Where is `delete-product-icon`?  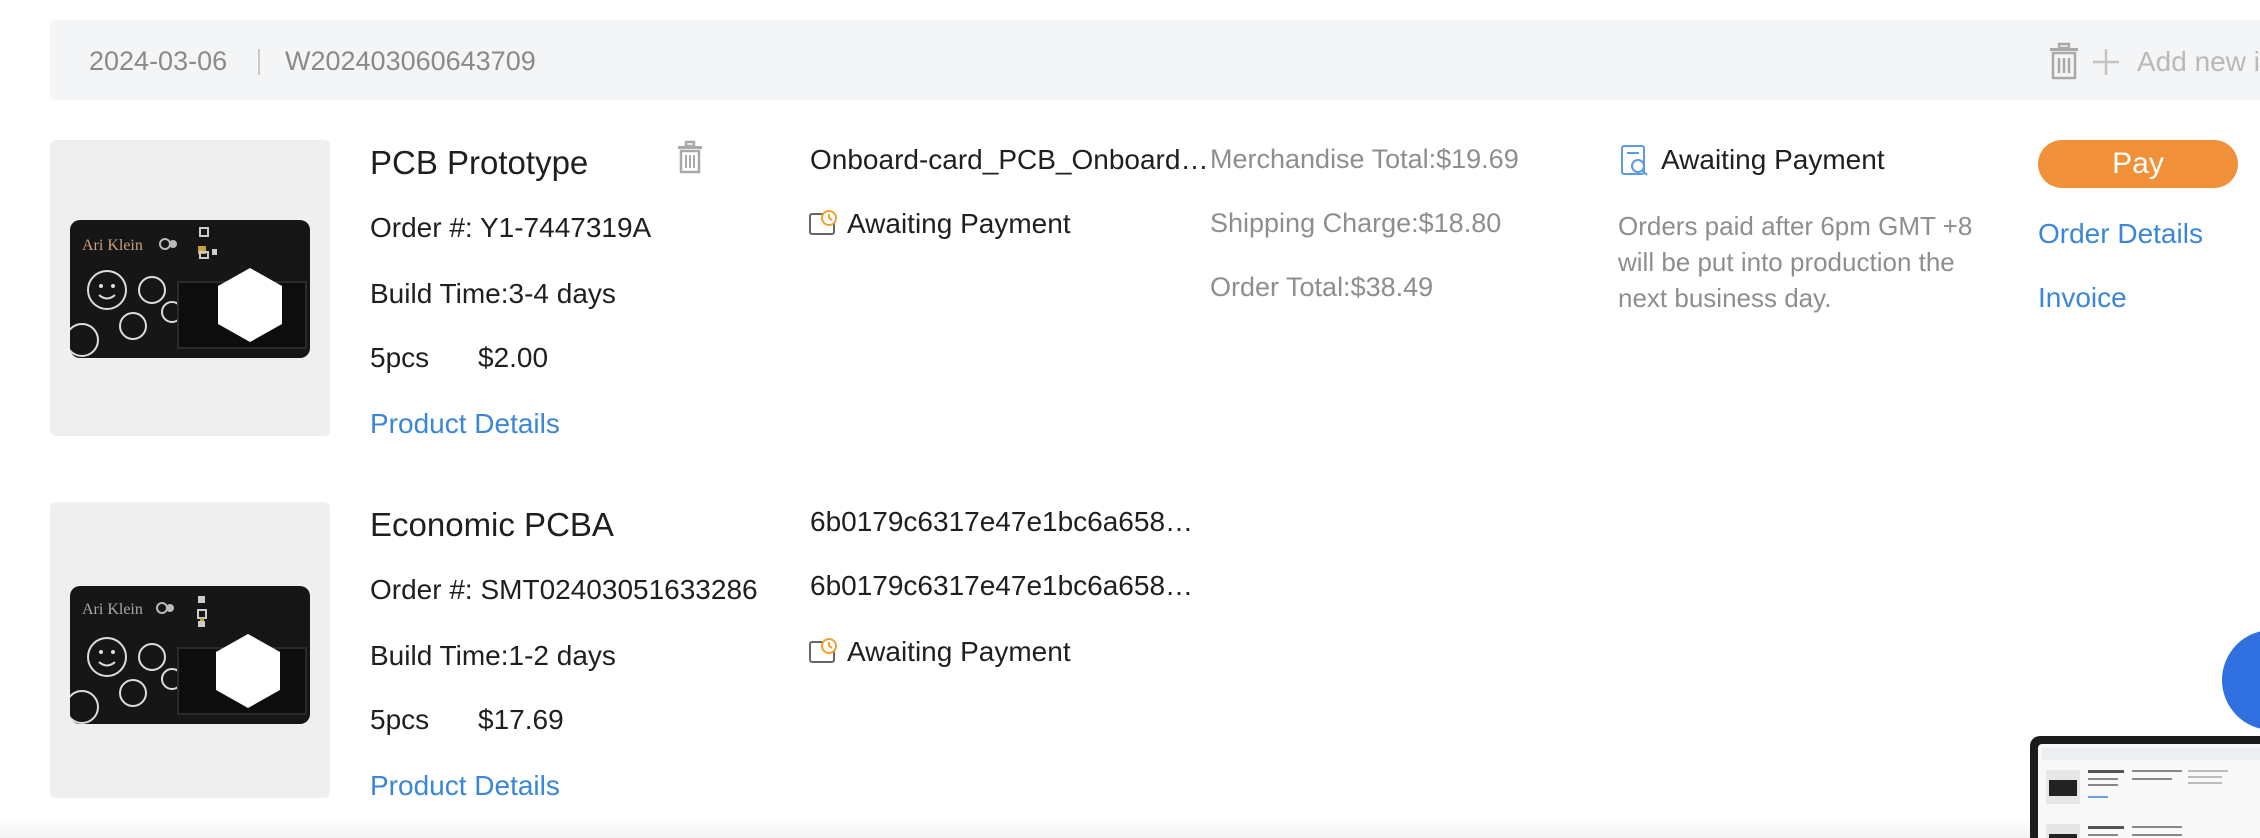
delete-product-icon is located at coordinates (690, 157).